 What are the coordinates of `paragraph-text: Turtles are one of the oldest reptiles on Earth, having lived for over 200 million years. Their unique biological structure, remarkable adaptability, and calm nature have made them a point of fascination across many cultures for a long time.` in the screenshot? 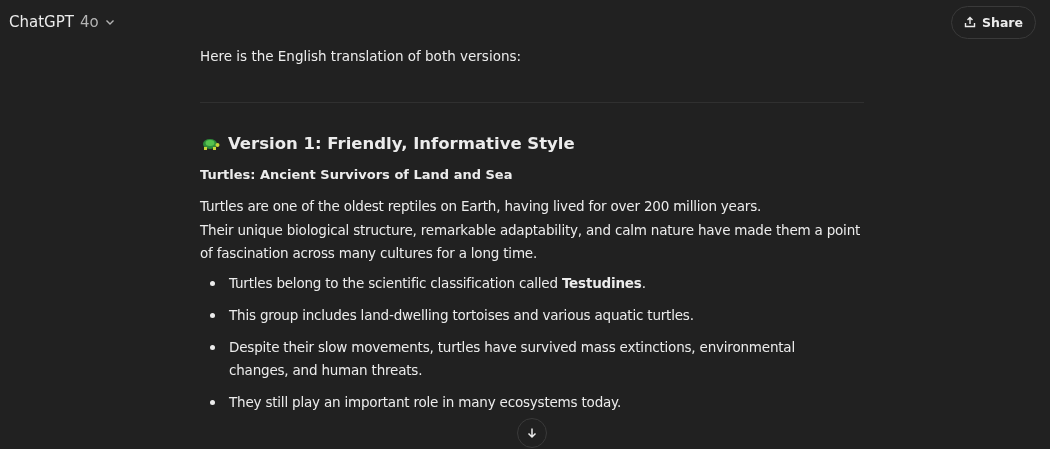 It's located at (531, 230).